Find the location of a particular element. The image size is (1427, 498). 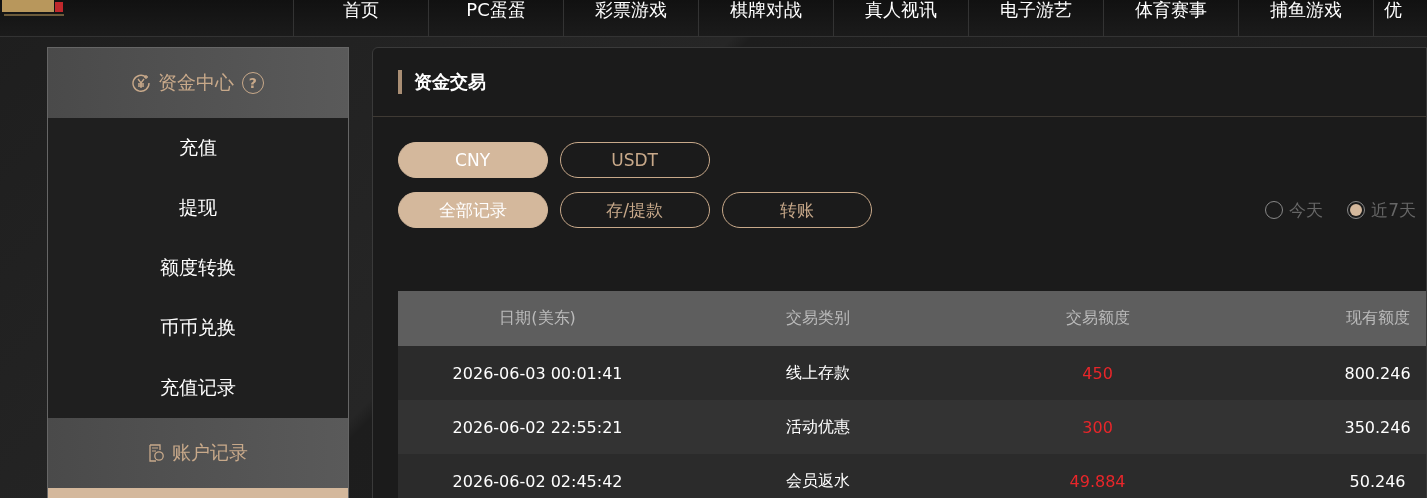

panel-title: 资金交易 is located at coordinates (449, 82).